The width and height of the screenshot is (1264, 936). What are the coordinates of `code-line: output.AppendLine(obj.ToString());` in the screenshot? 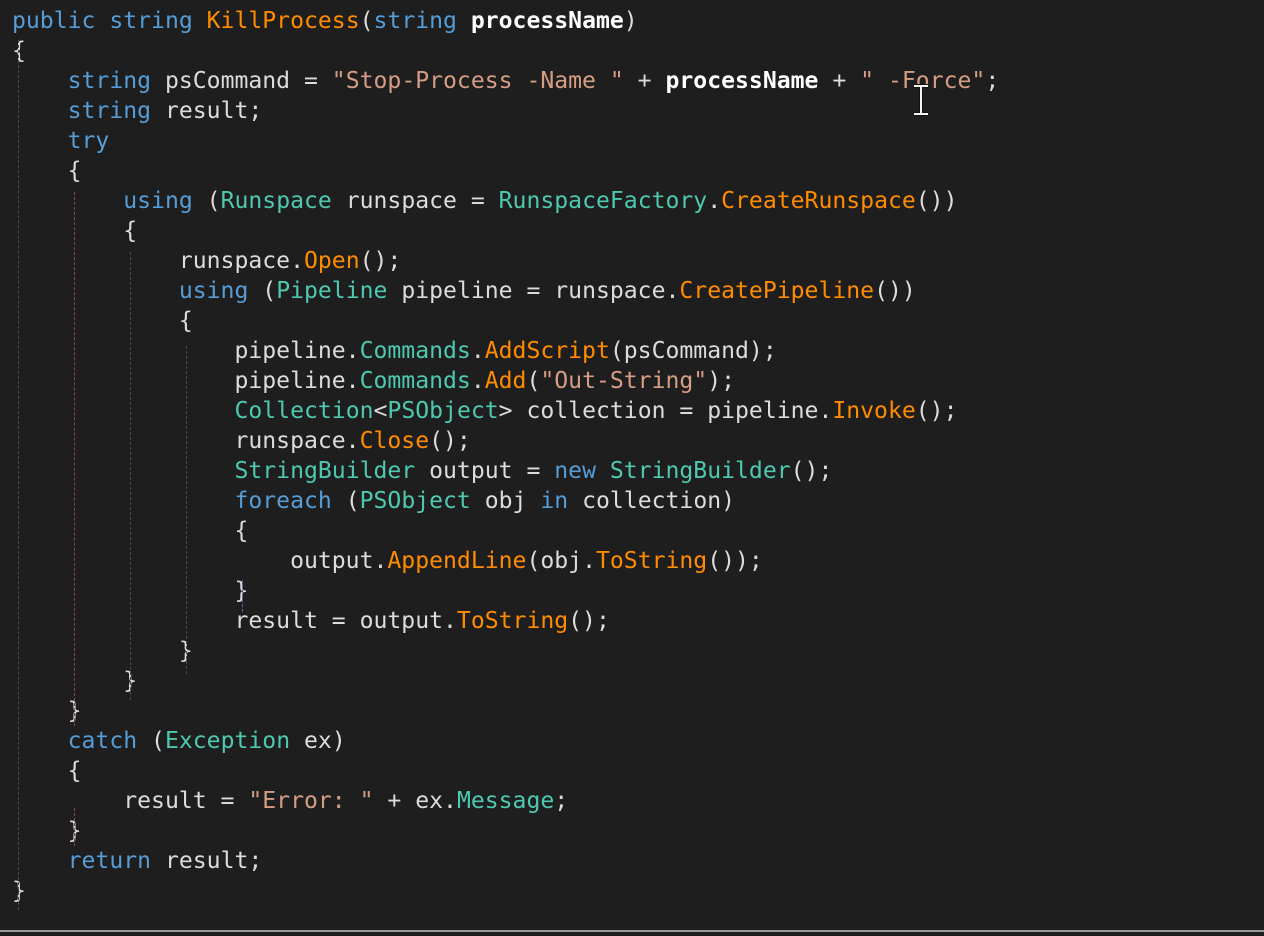 It's located at (387, 561).